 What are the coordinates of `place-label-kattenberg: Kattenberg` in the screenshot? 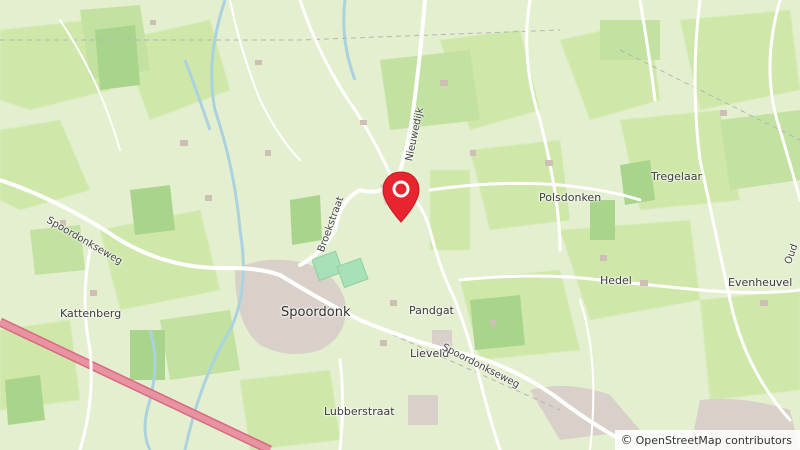 It's located at (91, 313).